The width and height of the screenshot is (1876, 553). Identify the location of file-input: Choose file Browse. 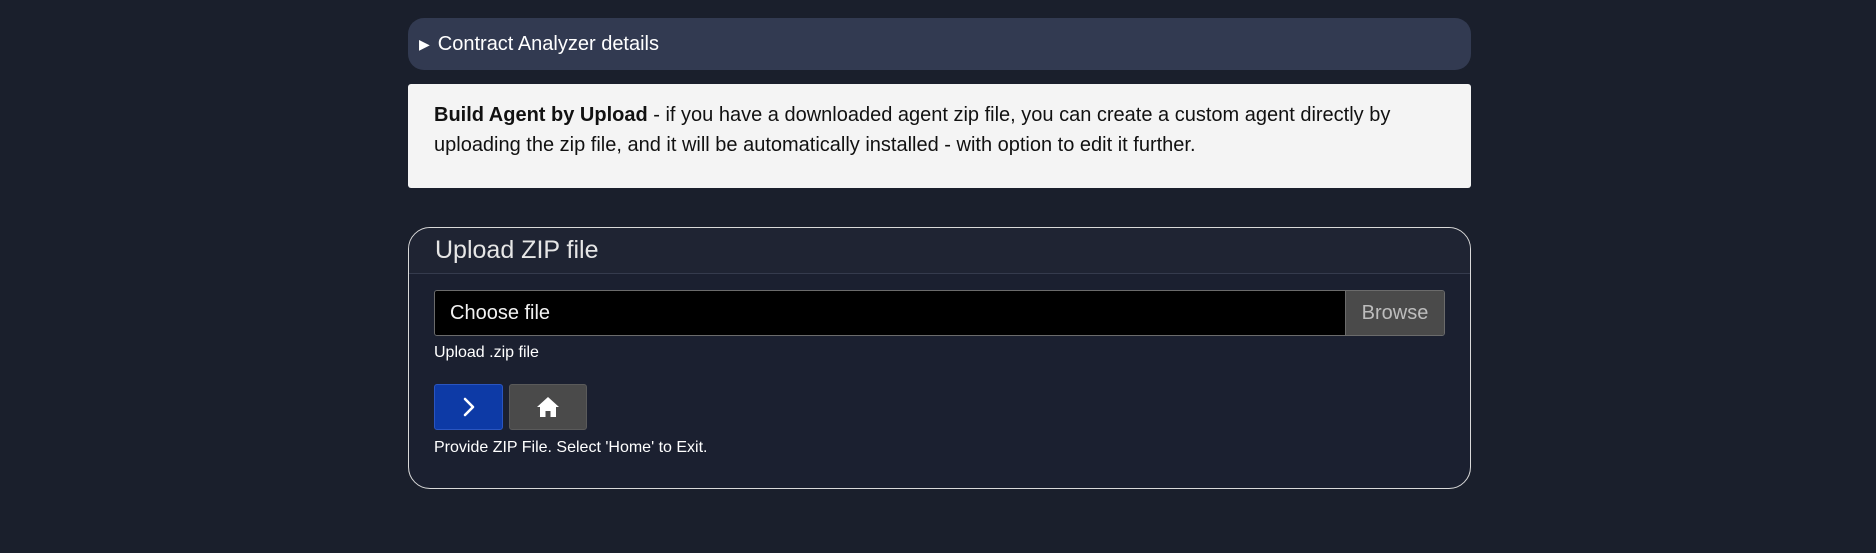
(939, 313).